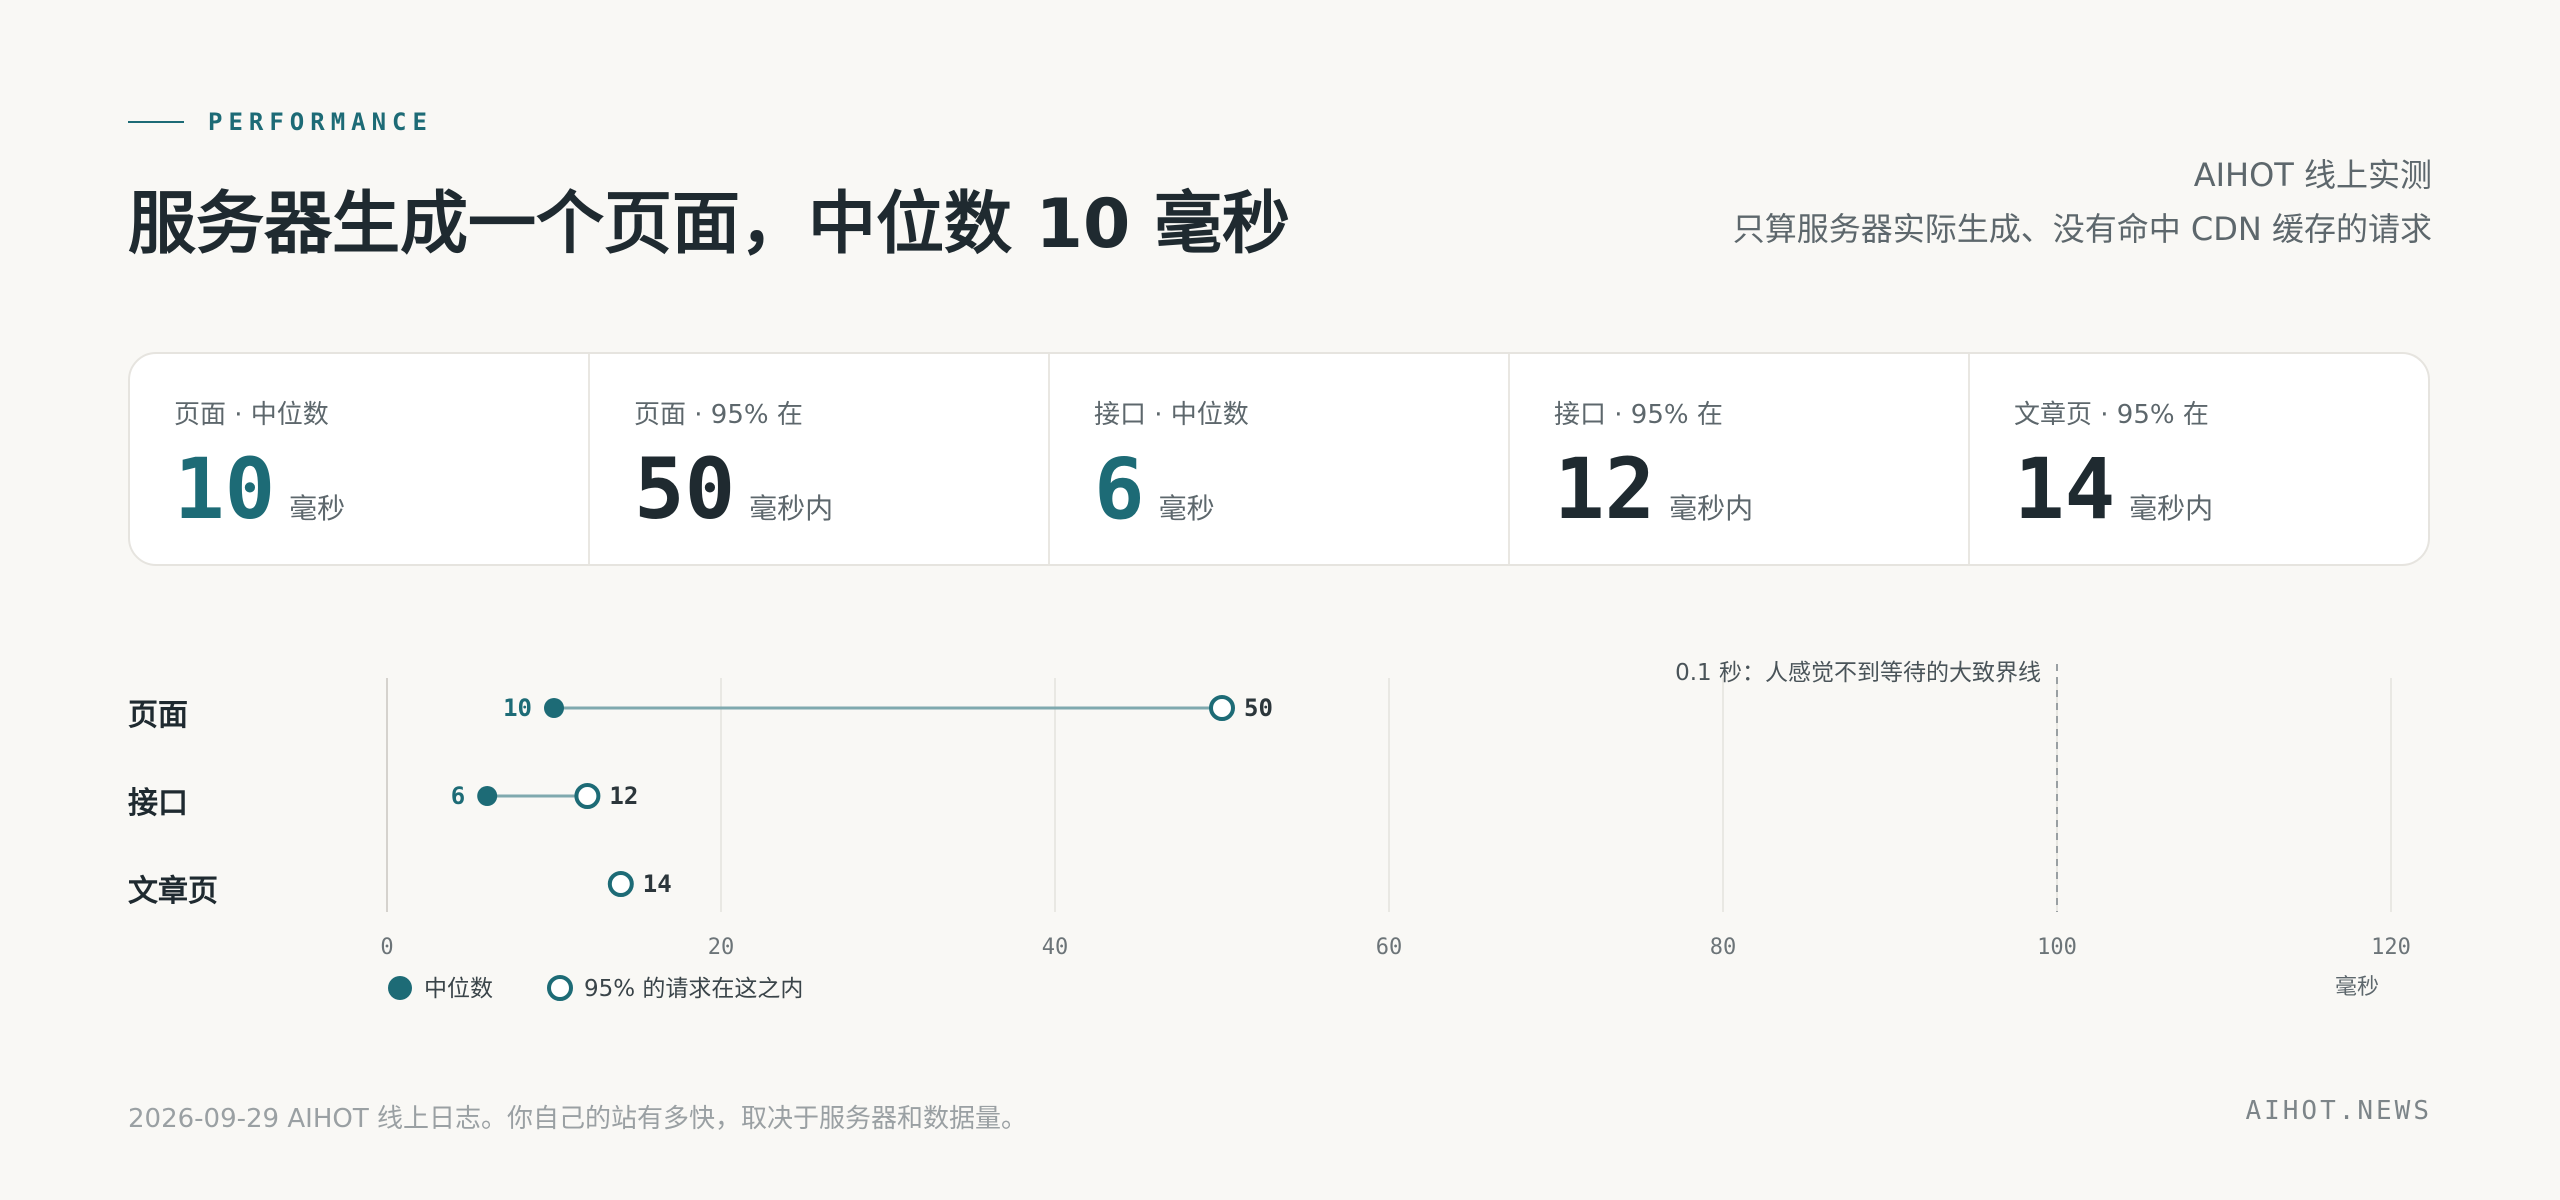 This screenshot has height=1200, width=2560. I want to click on stat-card: 接口 · 中位数 6 毫秒, so click(1280, 459).